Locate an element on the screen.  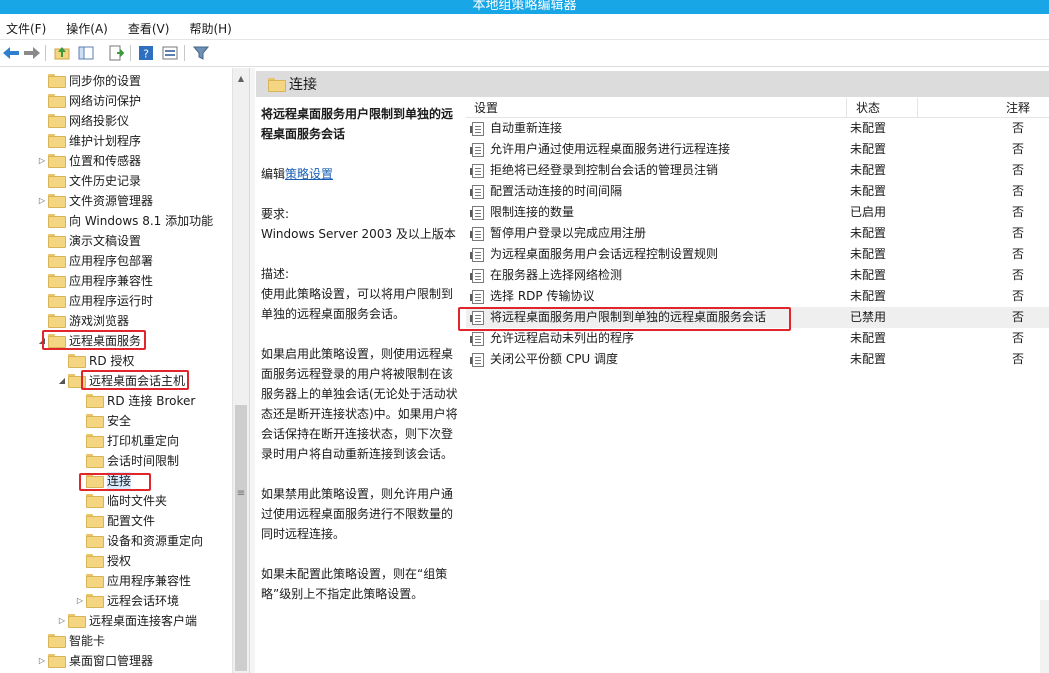
properties-icon is located at coordinates (170, 53).